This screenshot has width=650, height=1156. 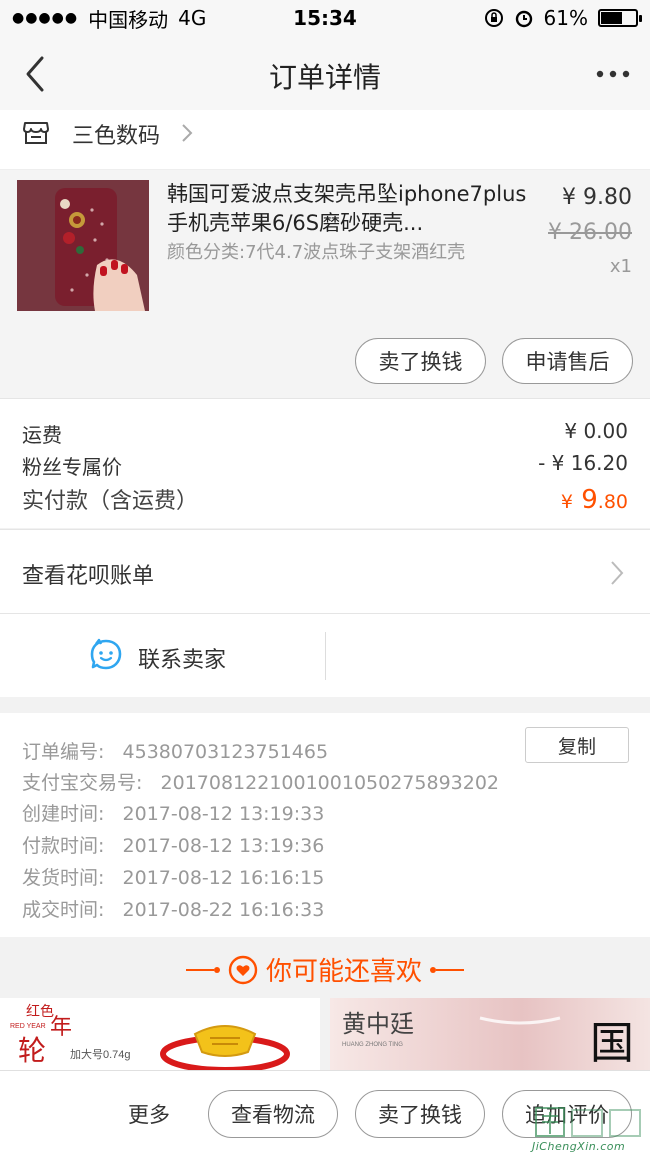 I want to click on shop-name: 三色数码, so click(x=116, y=136).